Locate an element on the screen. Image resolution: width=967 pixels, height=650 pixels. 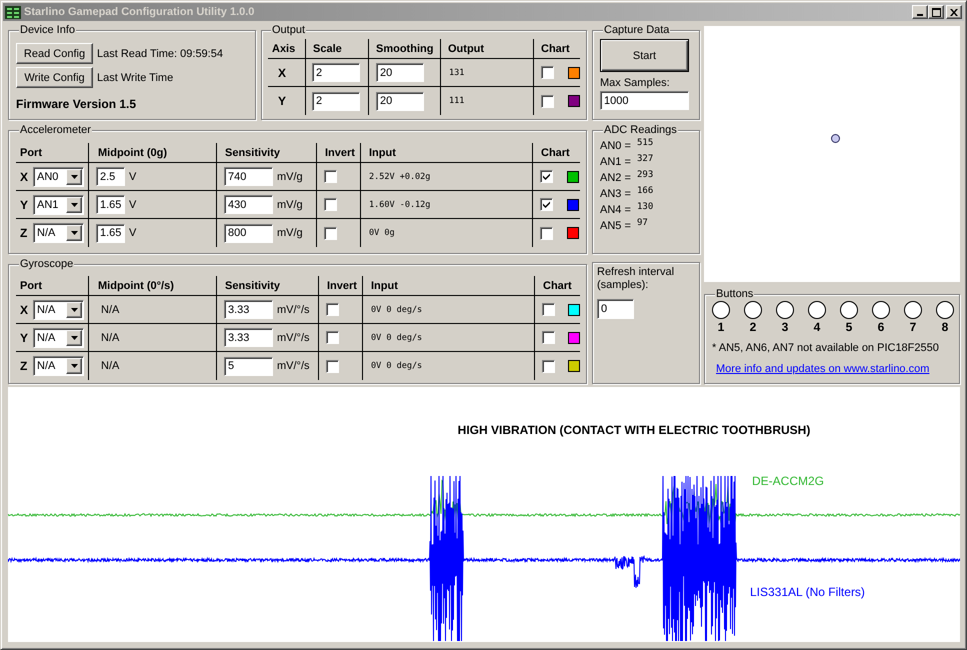
axis-label: Y is located at coordinates (25, 337).